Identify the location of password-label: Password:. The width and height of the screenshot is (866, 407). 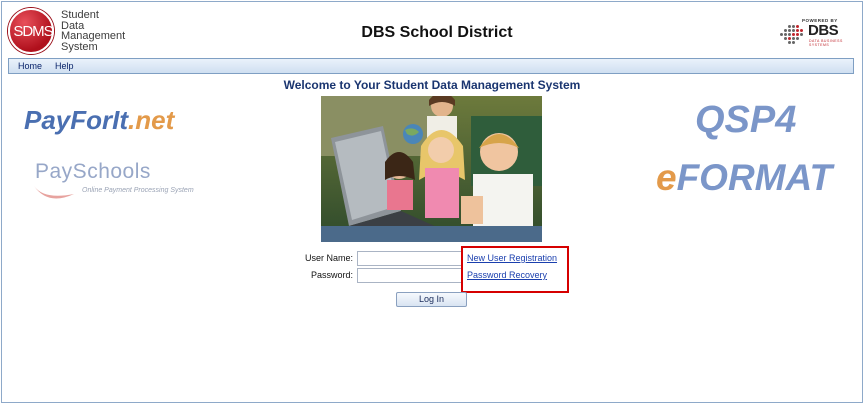
(331, 275).